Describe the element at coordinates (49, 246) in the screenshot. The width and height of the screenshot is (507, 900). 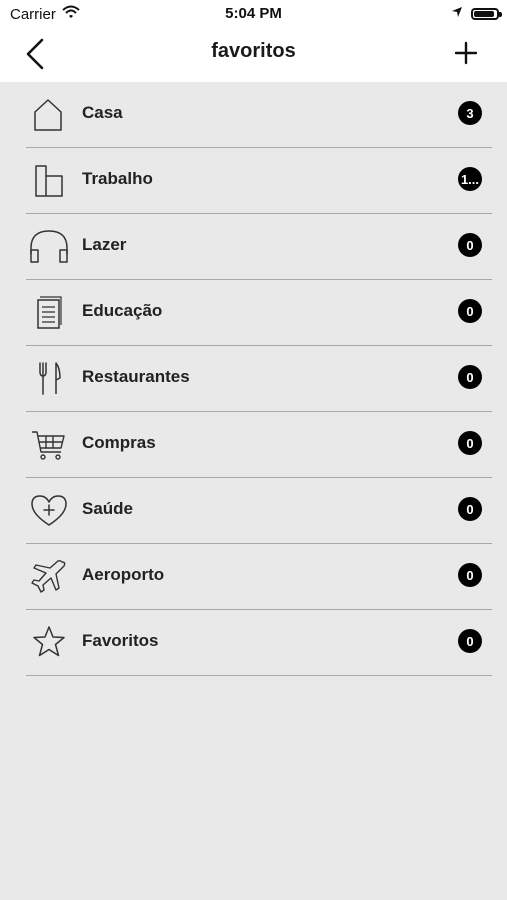
I see `headphones-icon` at that location.